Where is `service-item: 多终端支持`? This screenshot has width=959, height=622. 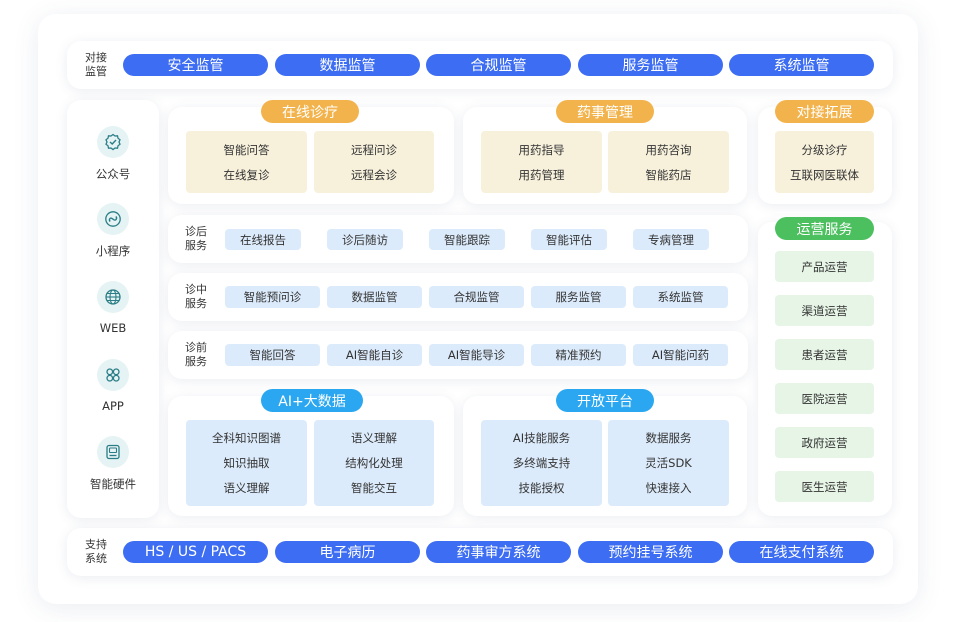 service-item: 多终端支持 is located at coordinates (542, 463).